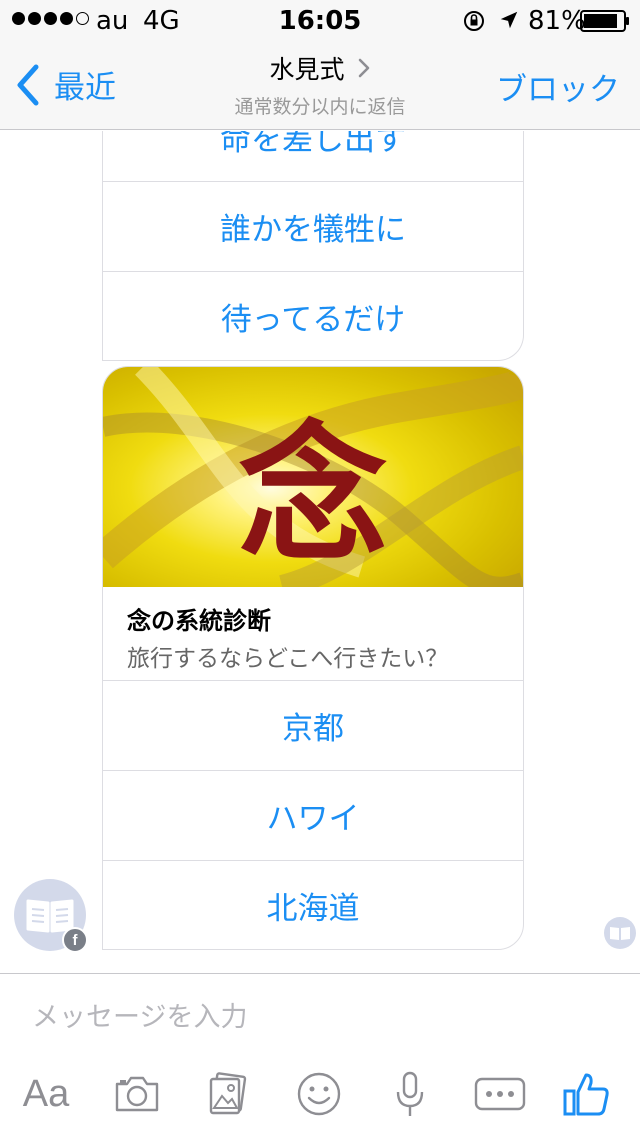 The height and width of the screenshot is (1136, 640). I want to click on card-subtitle: 旅行するならどこへ行きたい？, so click(288, 659).